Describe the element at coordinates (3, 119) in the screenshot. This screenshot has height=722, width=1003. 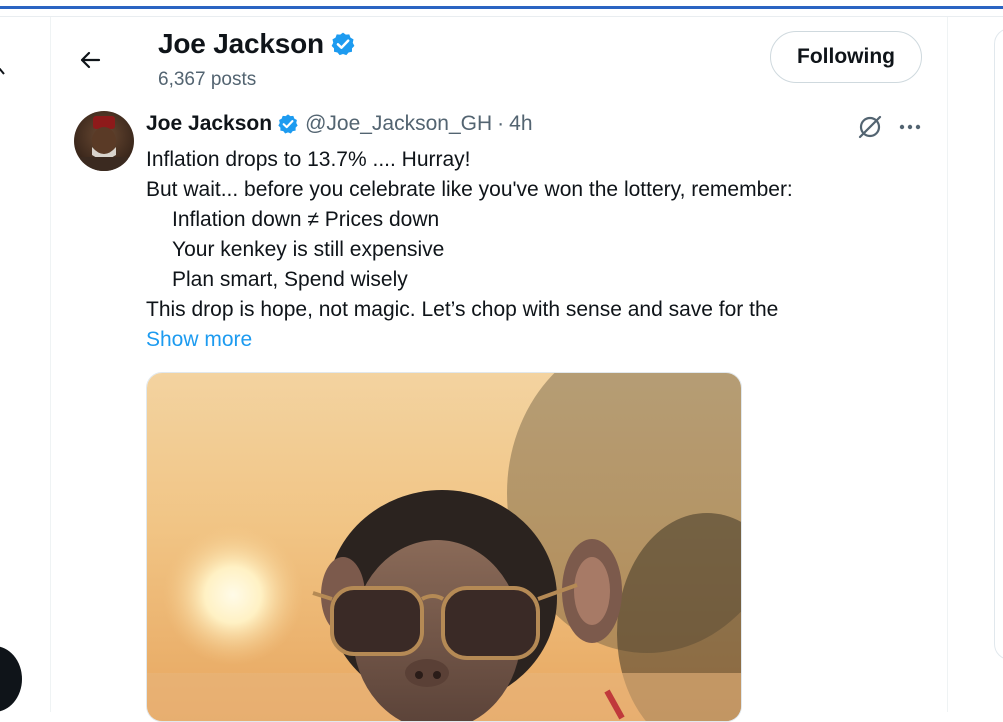
I see `notifications-icon` at that location.